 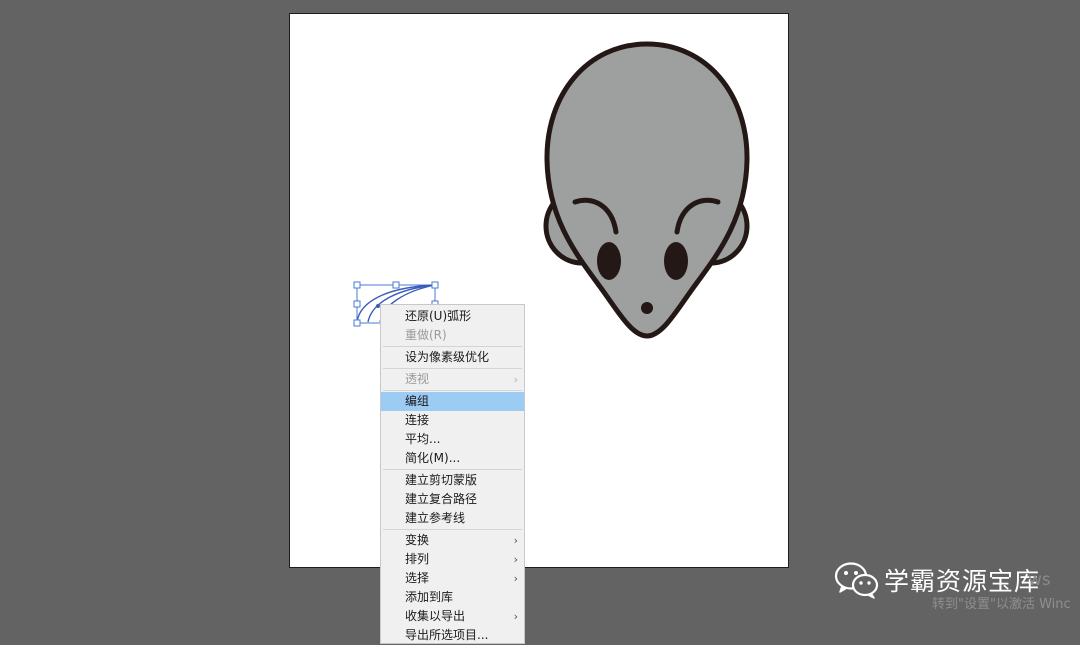 I want to click on menu-item-label: 建立参考线, so click(x=435, y=518).